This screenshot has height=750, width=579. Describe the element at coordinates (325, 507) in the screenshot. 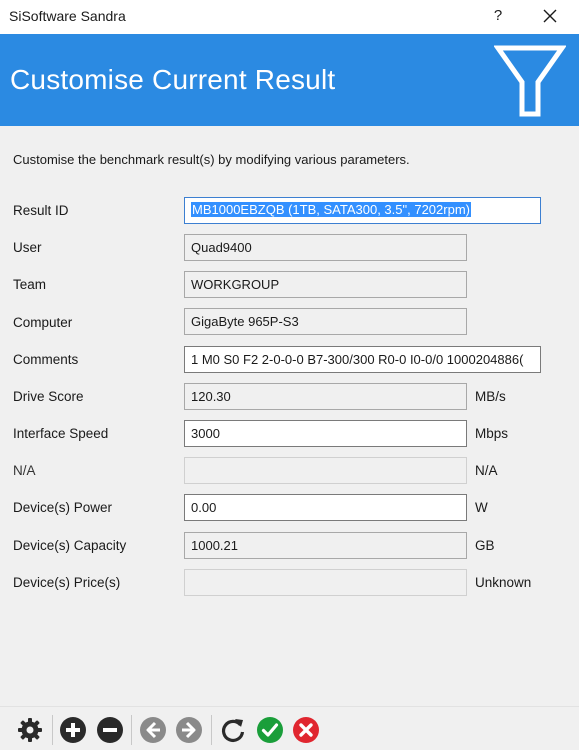

I see `device-power-field: 0.00` at that location.